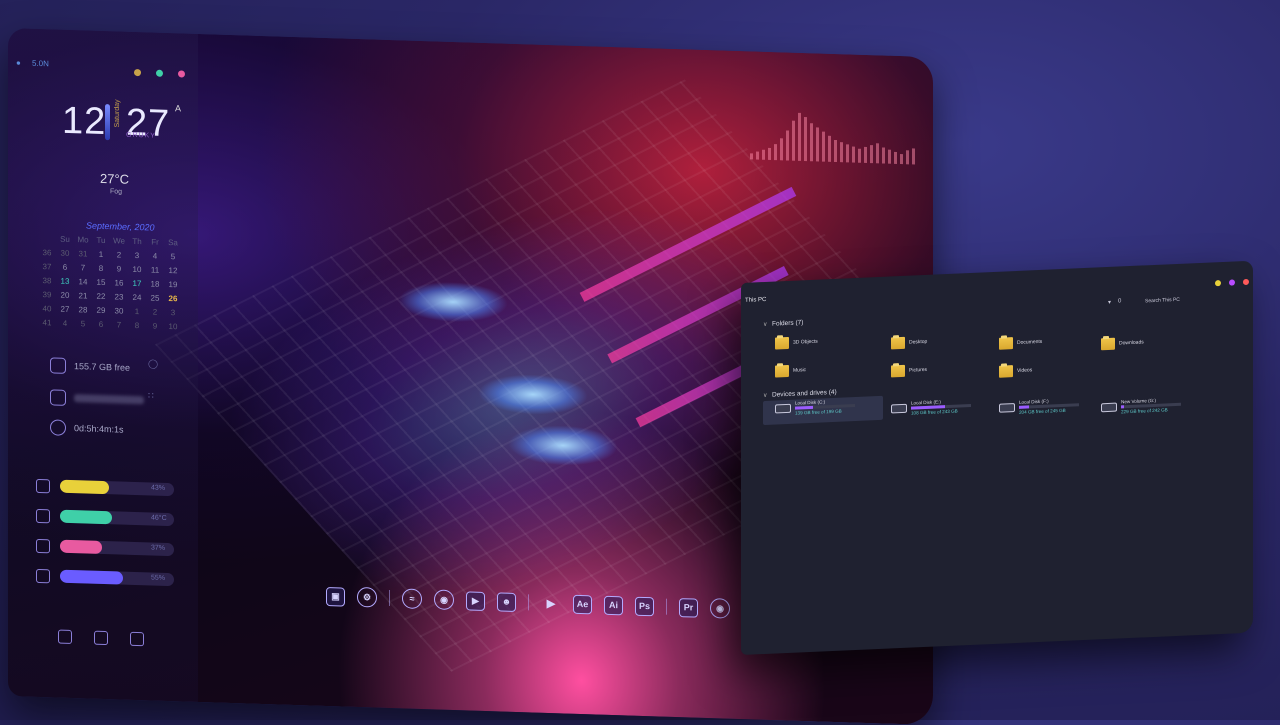  I want to click on ip-grid-icon: ∷, so click(151, 395).